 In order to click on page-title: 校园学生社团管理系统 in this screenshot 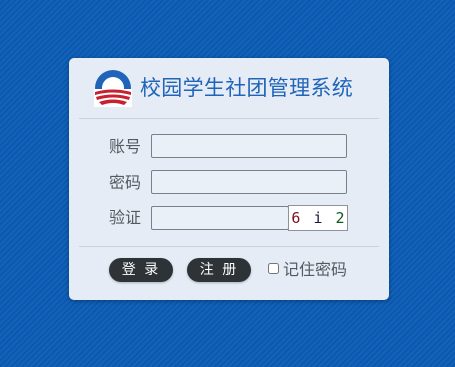, I will do `click(246, 88)`.